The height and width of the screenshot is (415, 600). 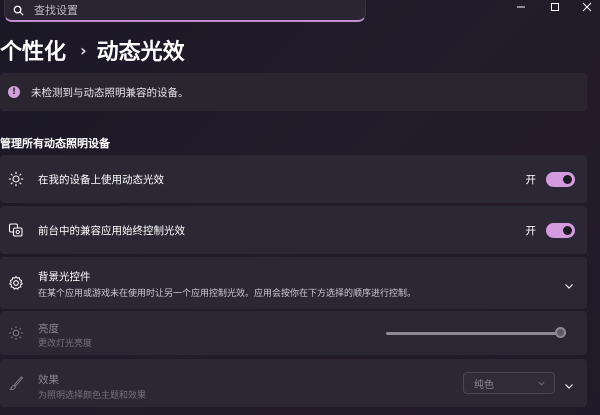 I want to click on maximize-button, so click(x=555, y=7).